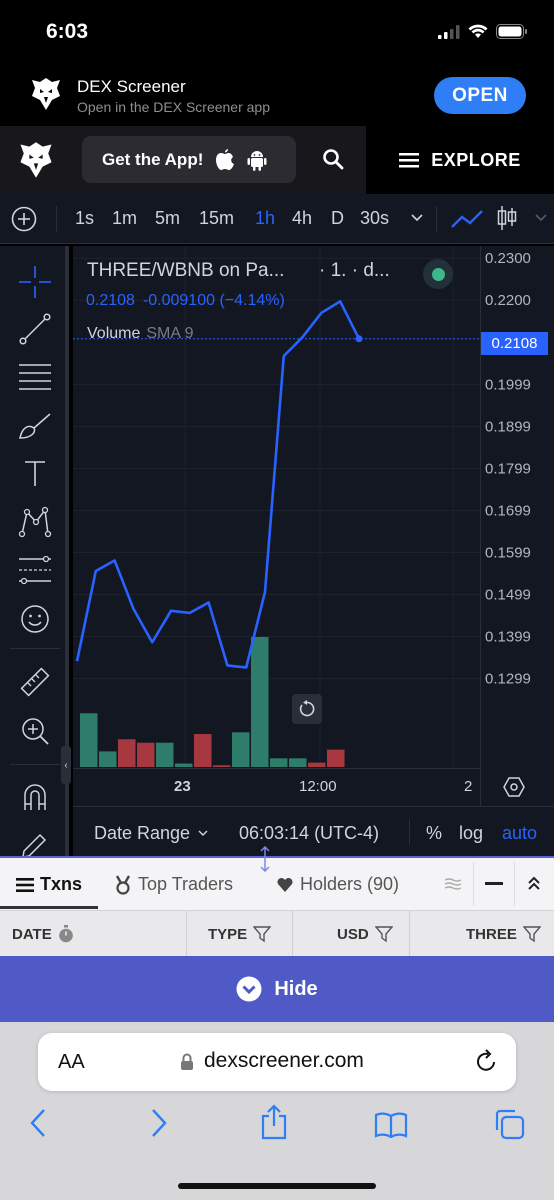 The height and width of the screenshot is (1200, 554). I want to click on log-toggle: log, so click(471, 833).